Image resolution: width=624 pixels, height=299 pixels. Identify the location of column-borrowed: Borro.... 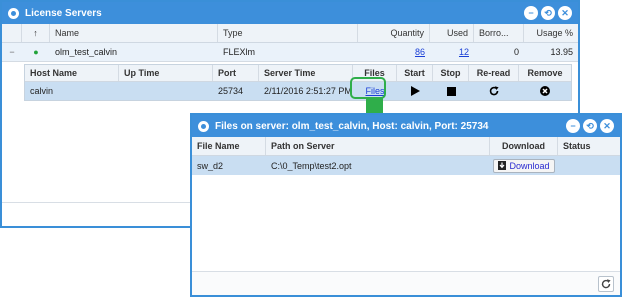
(499, 33).